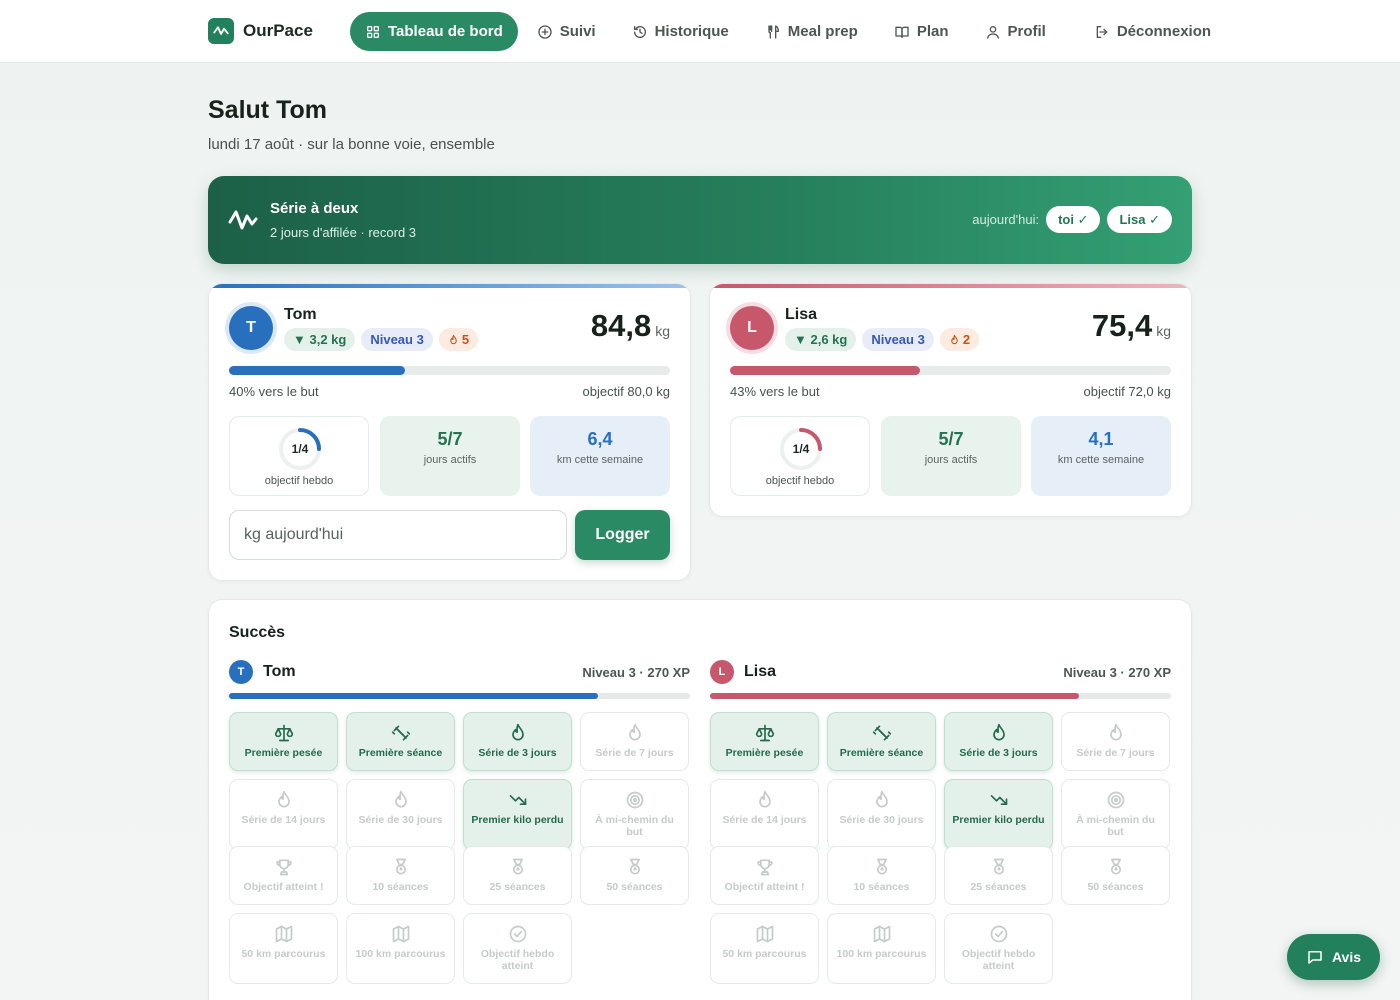  What do you see at coordinates (400, 814) in the screenshot?
I see `achievement-badge: Série de 30 jours` at bounding box center [400, 814].